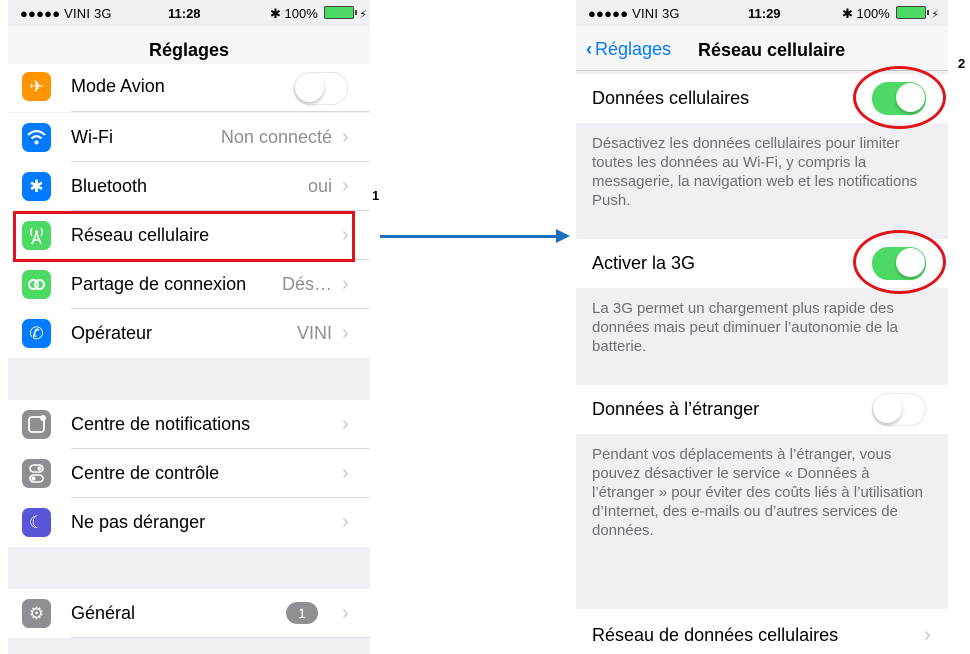 This screenshot has width=970, height=654. What do you see at coordinates (161, 424) in the screenshot?
I see `row-label: Centre de notifications` at bounding box center [161, 424].